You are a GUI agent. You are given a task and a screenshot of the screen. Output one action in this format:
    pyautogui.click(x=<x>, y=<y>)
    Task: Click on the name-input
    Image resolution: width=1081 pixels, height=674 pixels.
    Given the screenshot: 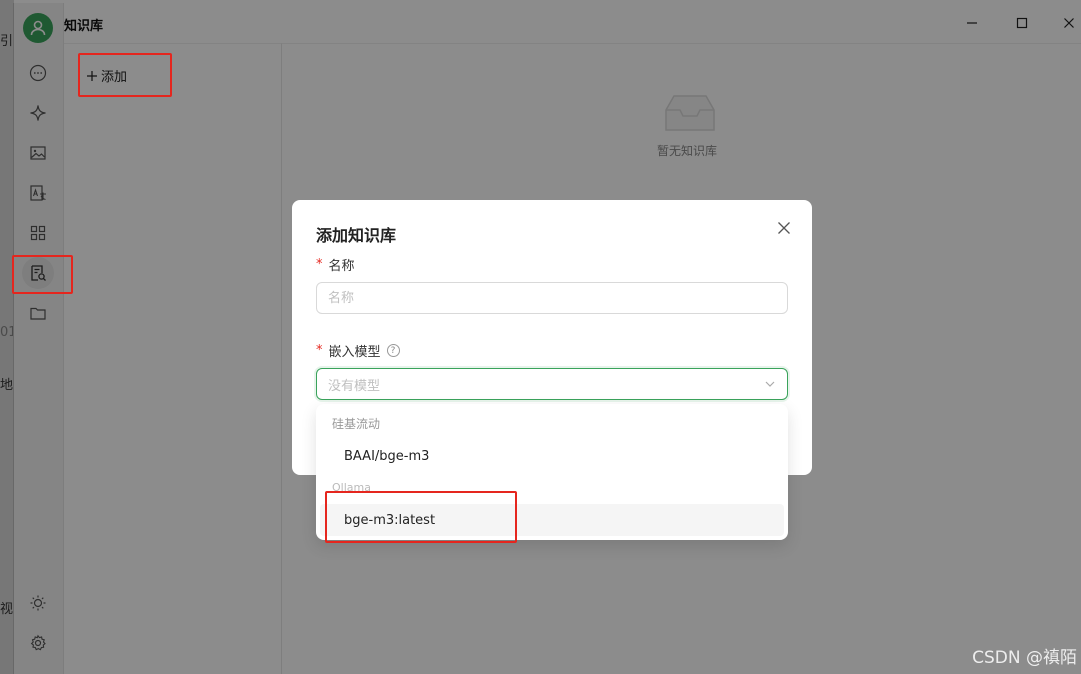 What is the action you would take?
    pyautogui.click(x=552, y=298)
    